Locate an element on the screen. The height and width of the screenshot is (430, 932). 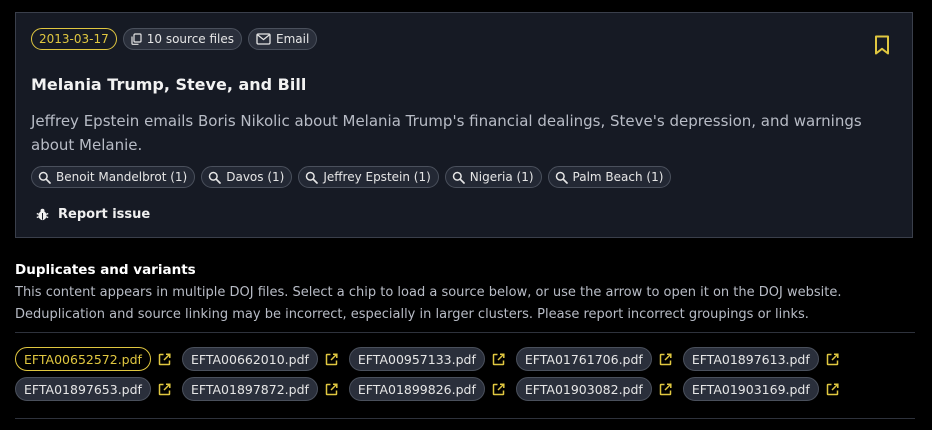
entity-tag: Palm Beach (1) is located at coordinates (609, 177).